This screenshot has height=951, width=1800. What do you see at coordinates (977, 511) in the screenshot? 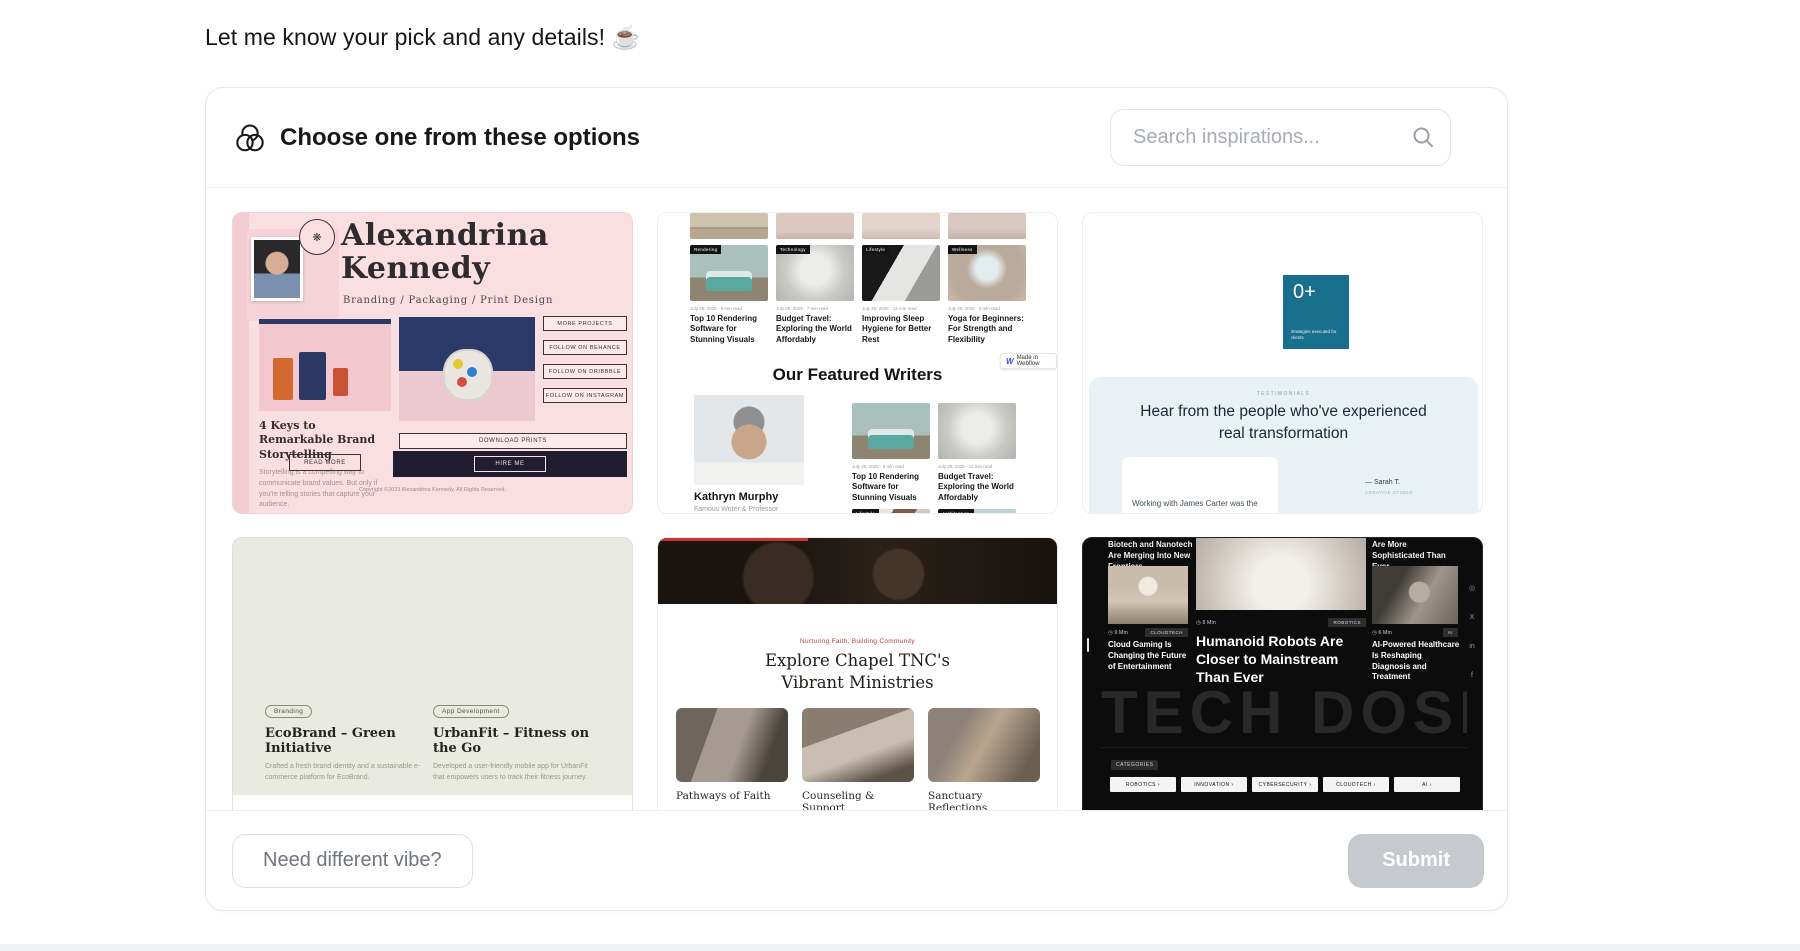
I see `next-post-image: Architecture` at bounding box center [977, 511].